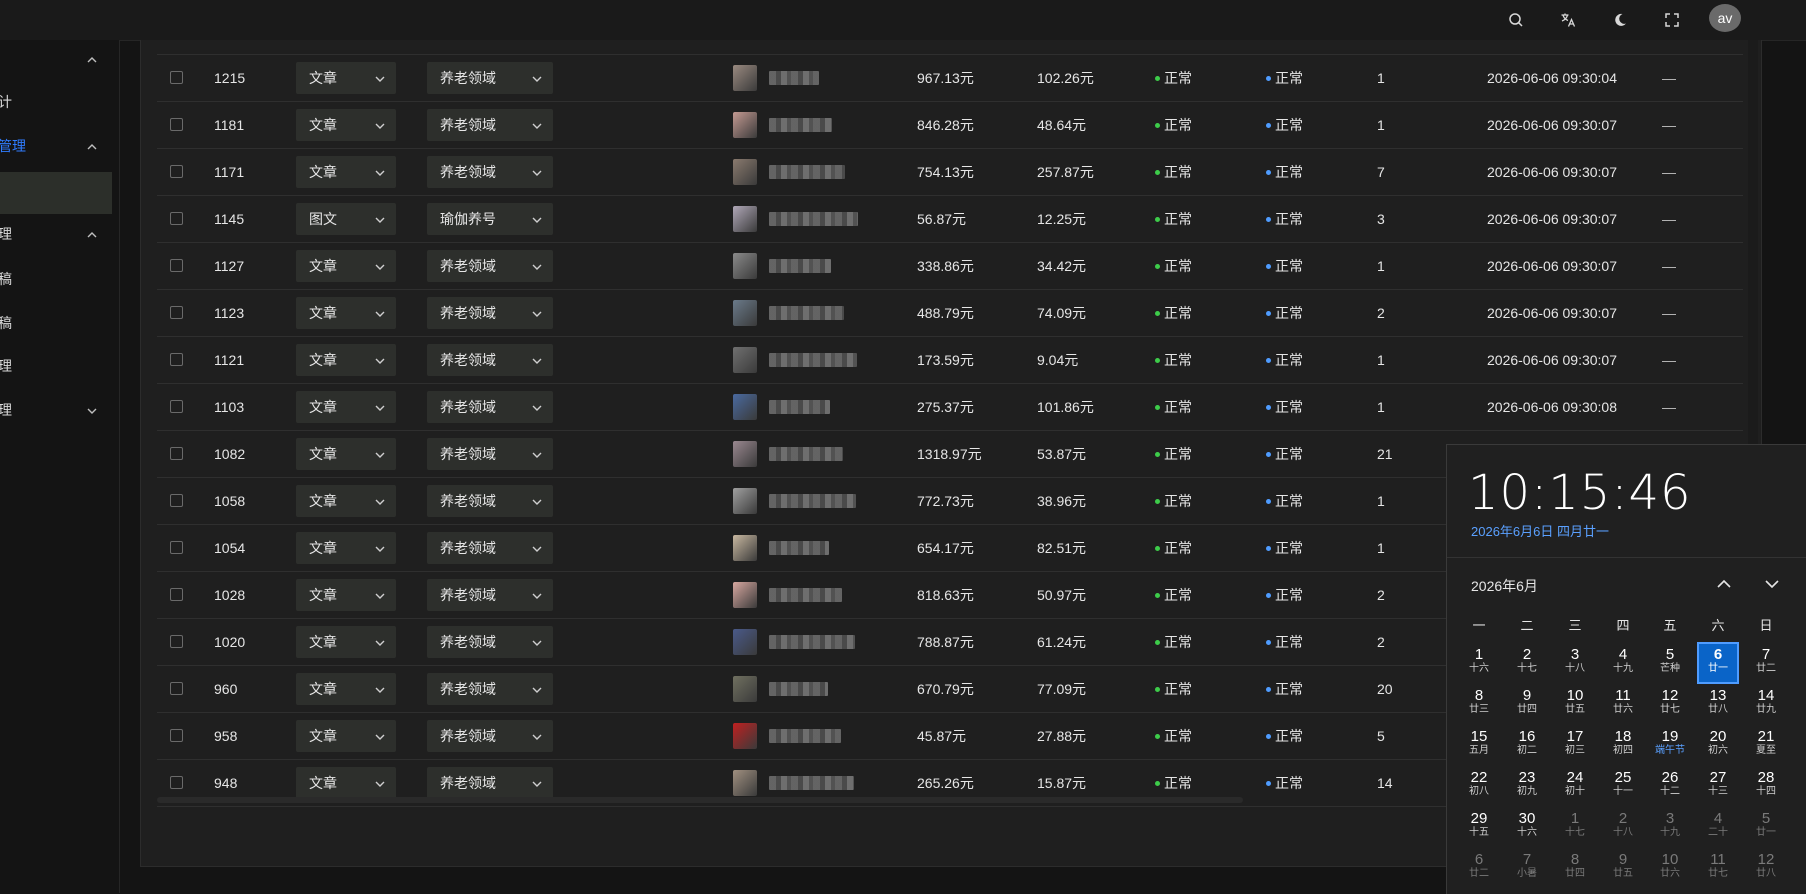 Image resolution: width=1806 pixels, height=894 pixels. I want to click on calendar-day: 8 廿三, so click(1479, 704).